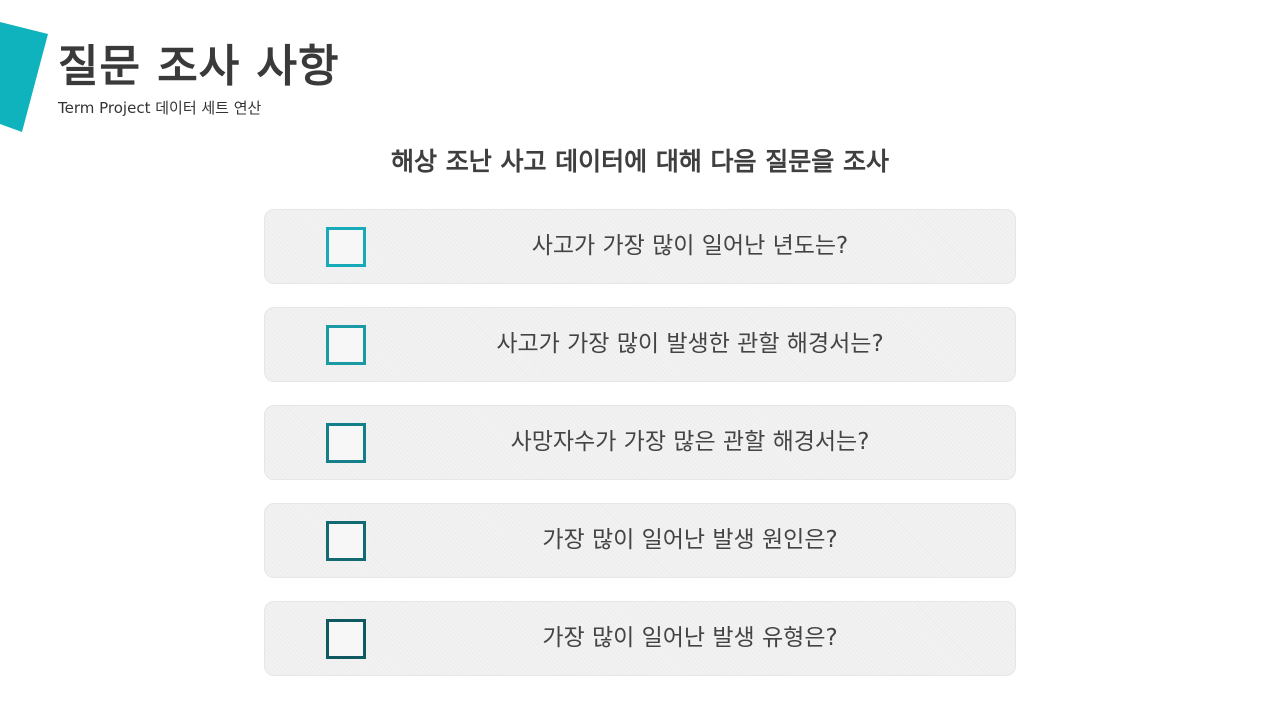 This screenshot has width=1280, height=720. What do you see at coordinates (24, 77) in the screenshot?
I see `corner-accent-shape` at bounding box center [24, 77].